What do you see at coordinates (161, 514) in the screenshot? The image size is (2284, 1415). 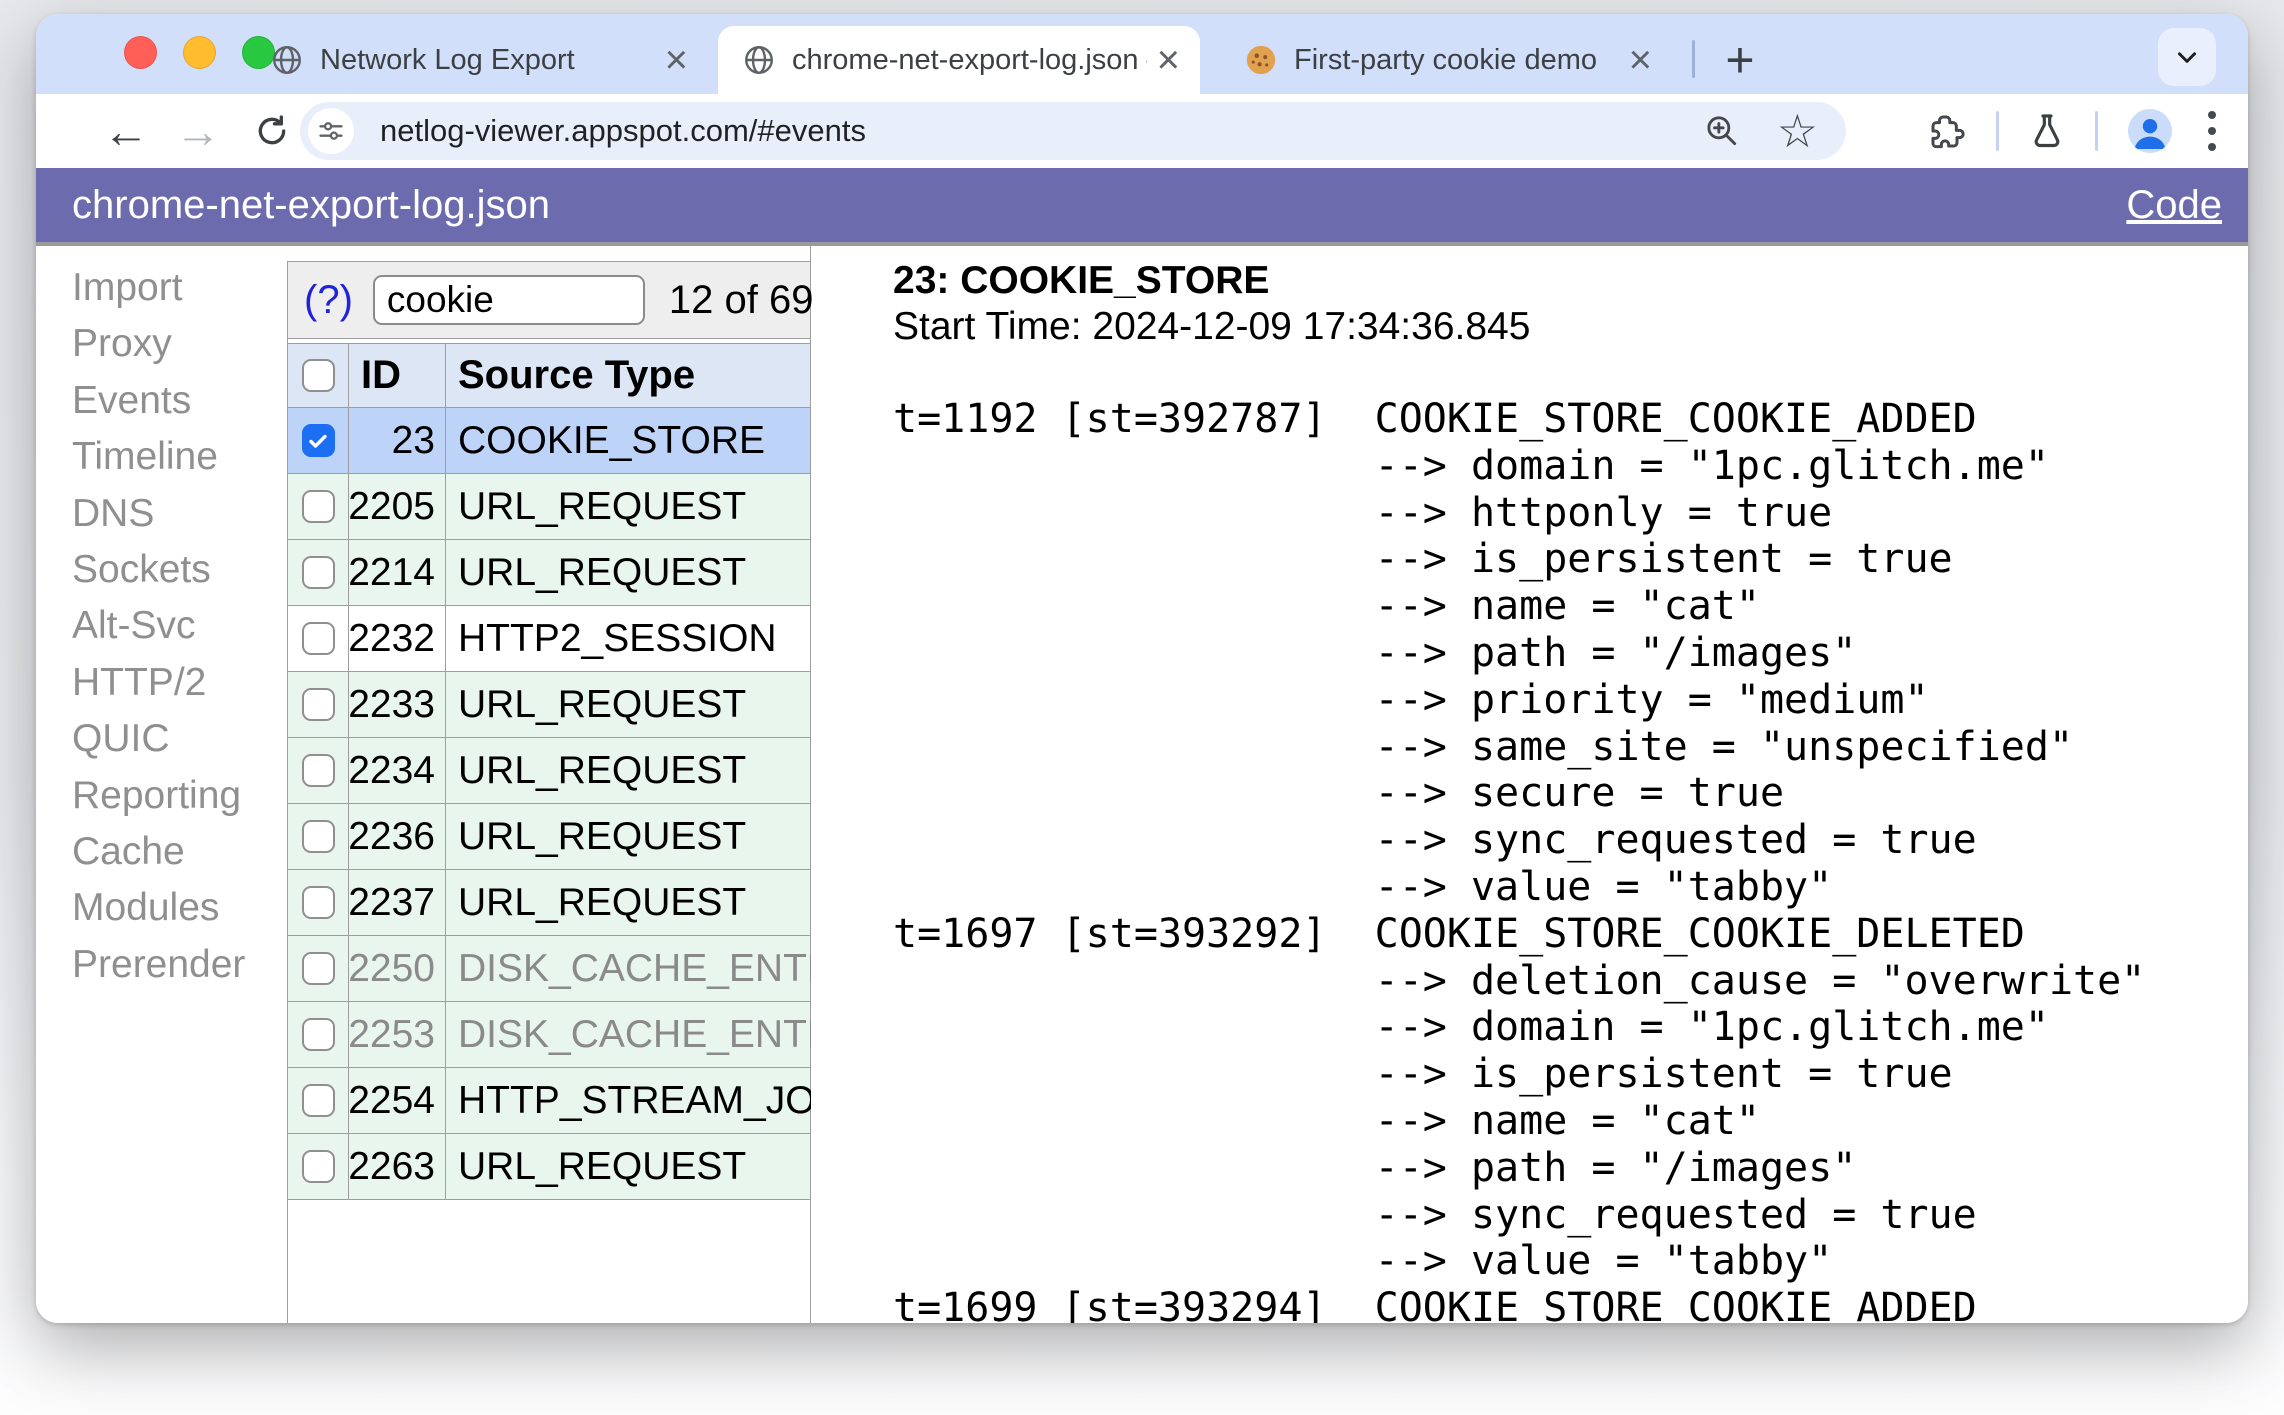 I see `sidebar-item-dns: DNS` at bounding box center [161, 514].